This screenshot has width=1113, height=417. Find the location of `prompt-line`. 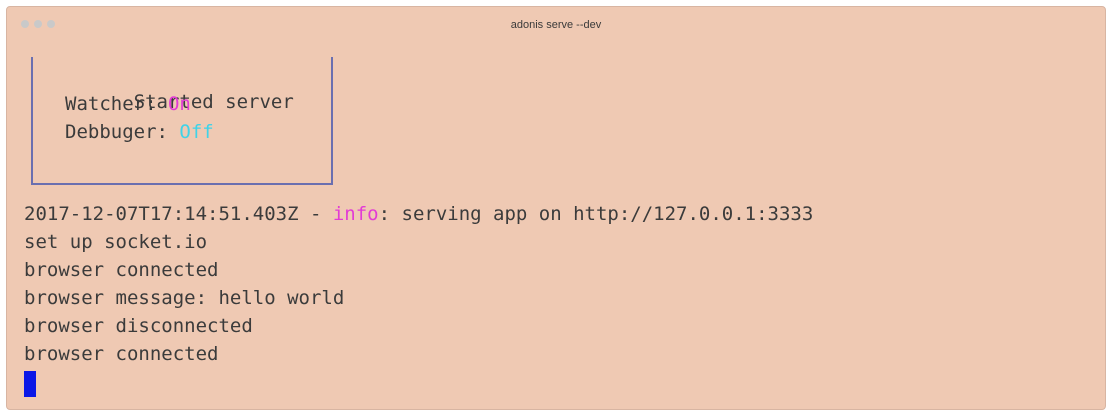

prompt-line is located at coordinates (418, 382).